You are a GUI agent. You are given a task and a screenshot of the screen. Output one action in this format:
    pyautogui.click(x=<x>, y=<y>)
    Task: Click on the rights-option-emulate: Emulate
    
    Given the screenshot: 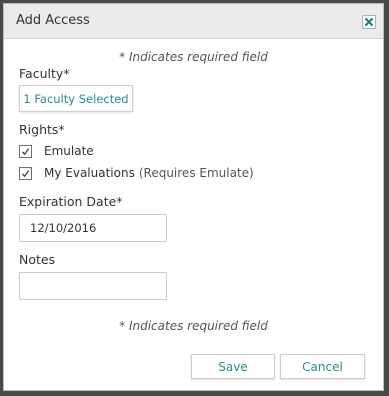 What is the action you would take?
    pyautogui.click(x=56, y=151)
    